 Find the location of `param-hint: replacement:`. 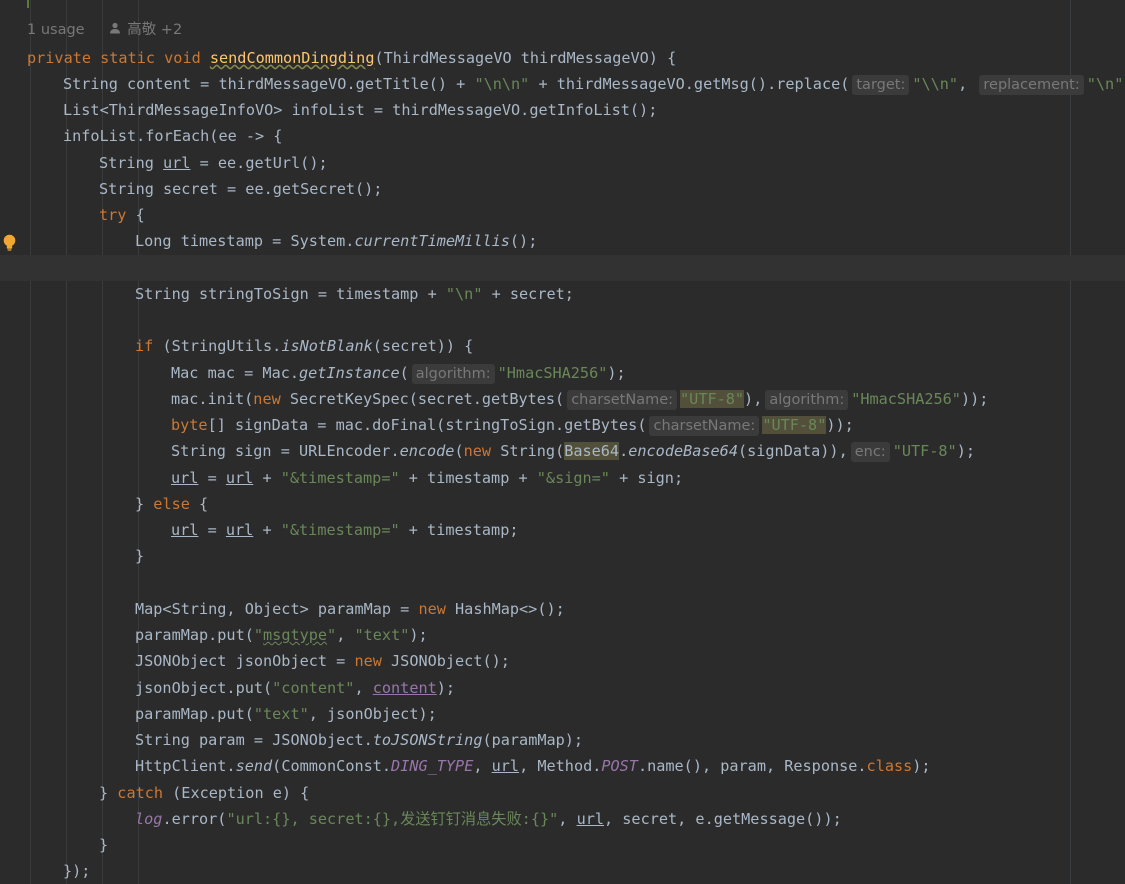

param-hint: replacement: is located at coordinates (1031, 85).